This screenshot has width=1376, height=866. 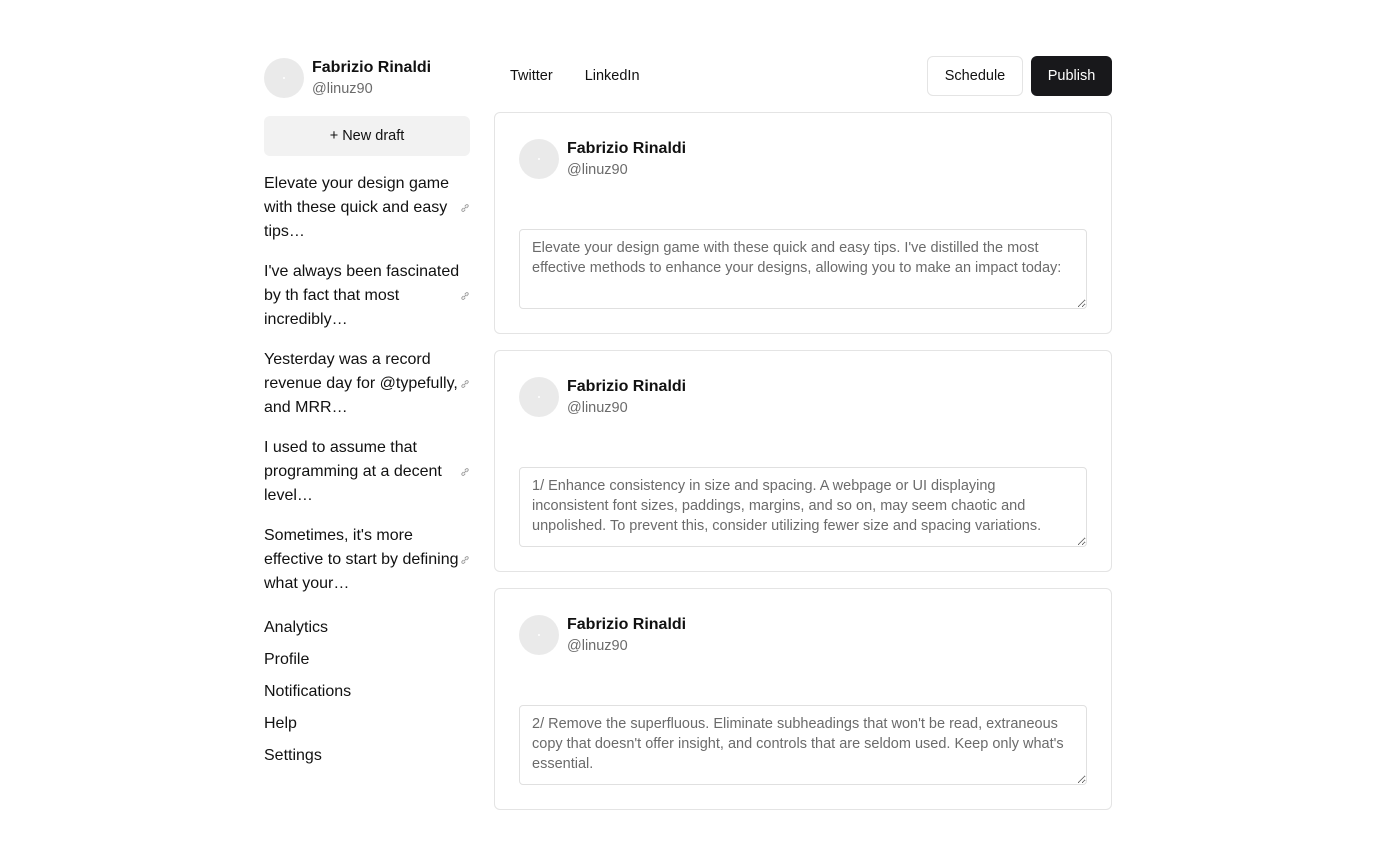 I want to click on nav-item-help: Help, so click(x=367, y=724).